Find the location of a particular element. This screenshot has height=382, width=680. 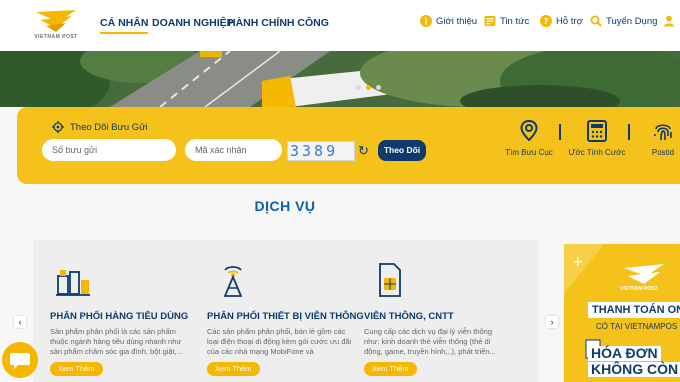

chat-button is located at coordinates (20, 360).